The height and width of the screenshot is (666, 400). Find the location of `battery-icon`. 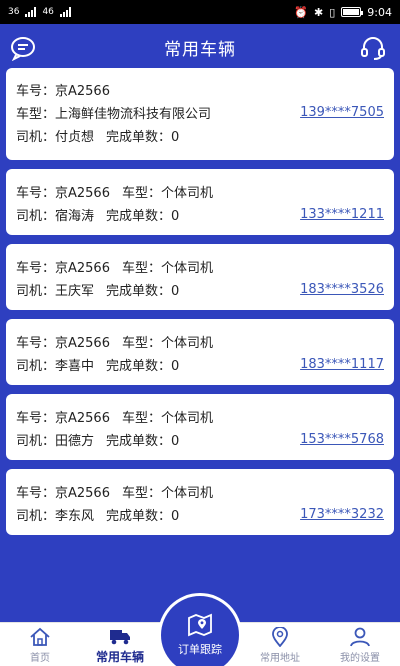

battery-icon is located at coordinates (352, 12).